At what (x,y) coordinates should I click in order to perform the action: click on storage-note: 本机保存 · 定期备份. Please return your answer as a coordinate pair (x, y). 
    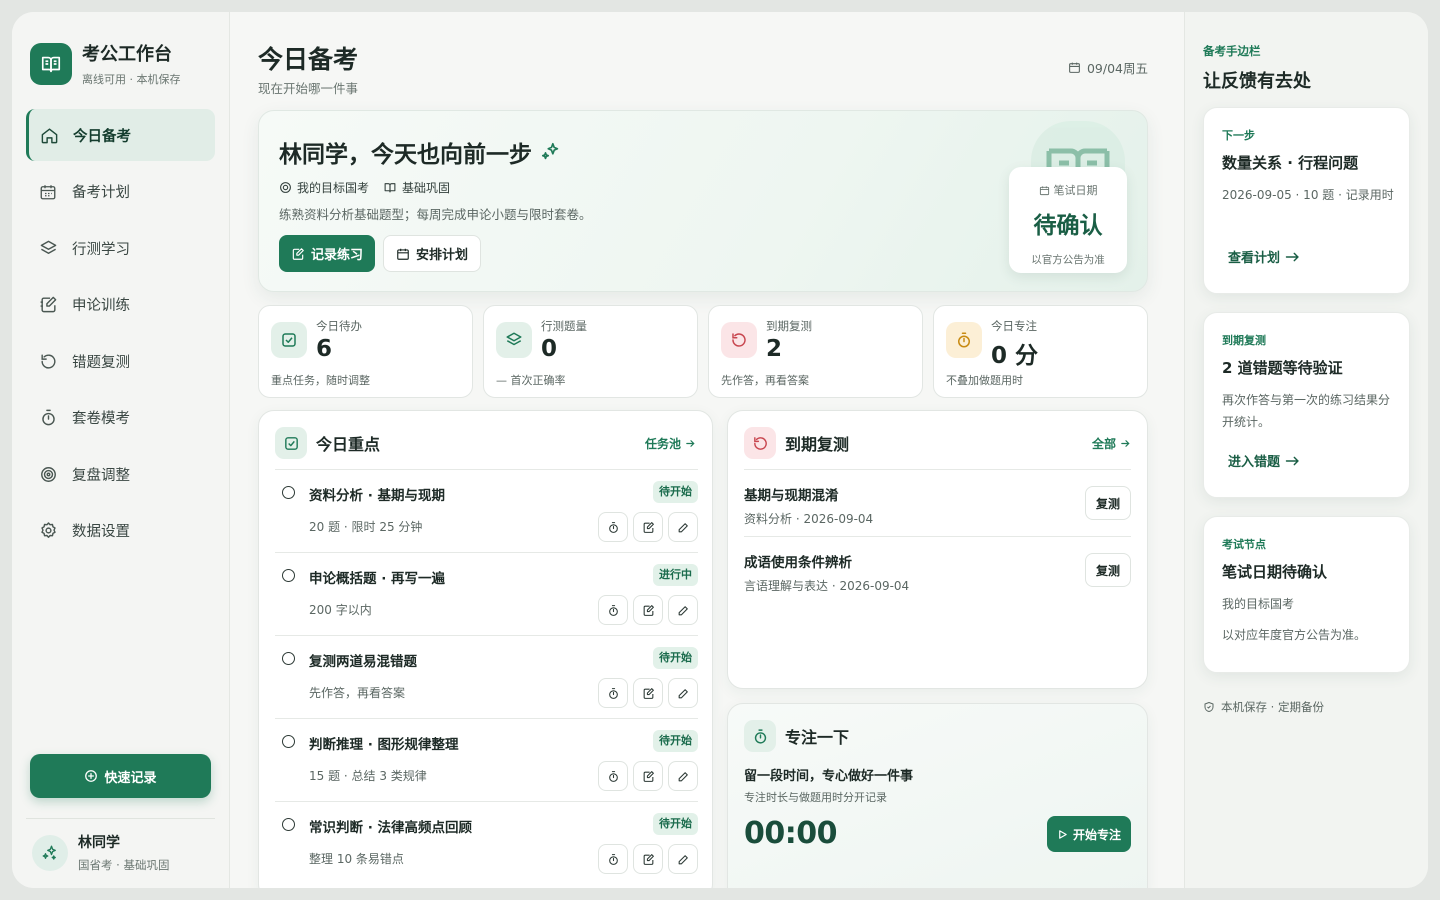
    Looking at the image, I should click on (1263, 707).